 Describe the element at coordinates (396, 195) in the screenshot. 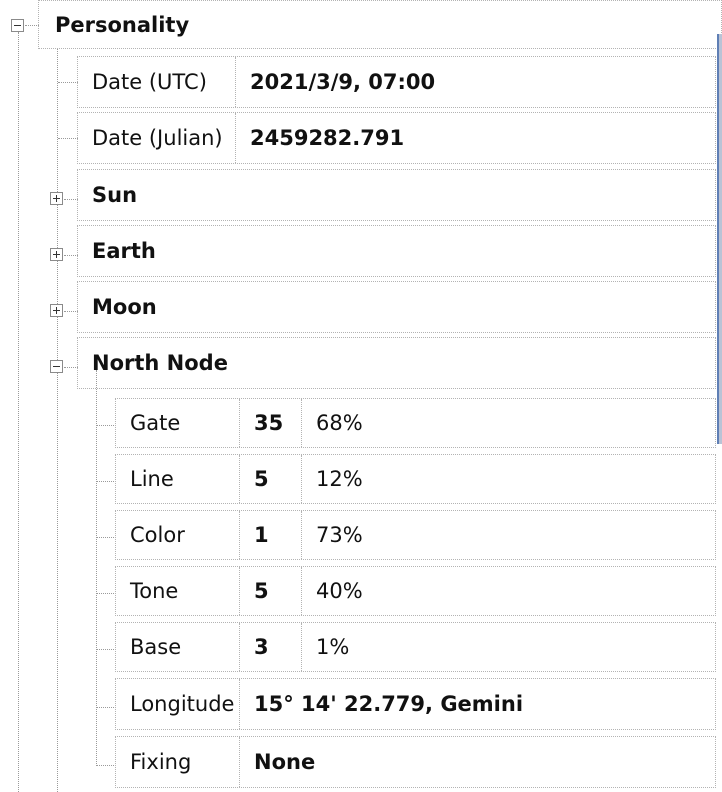

I see `tree-node-sun: Sun` at that location.